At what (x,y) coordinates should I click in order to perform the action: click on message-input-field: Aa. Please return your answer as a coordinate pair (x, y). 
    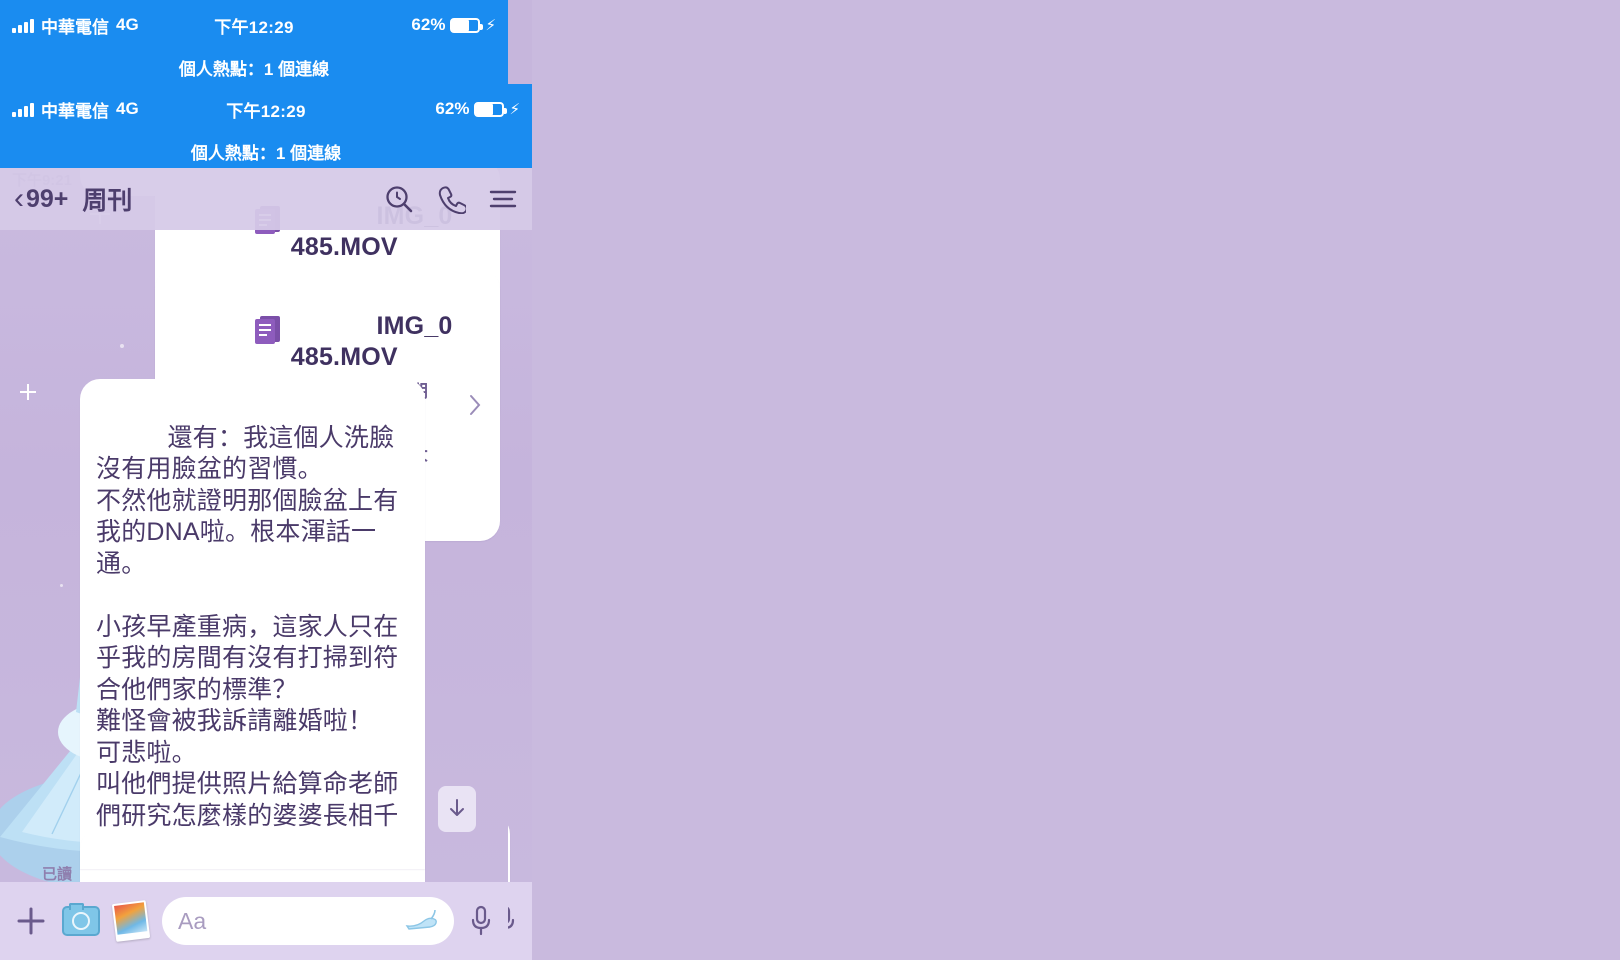
    Looking at the image, I should click on (308, 921).